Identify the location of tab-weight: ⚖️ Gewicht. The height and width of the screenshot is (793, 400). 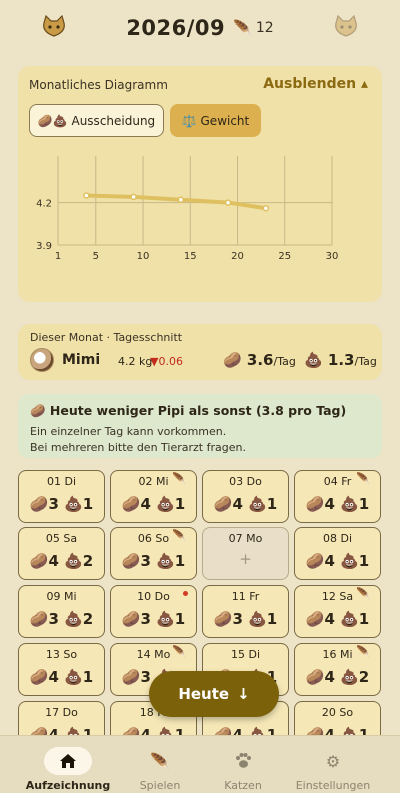
(215, 120).